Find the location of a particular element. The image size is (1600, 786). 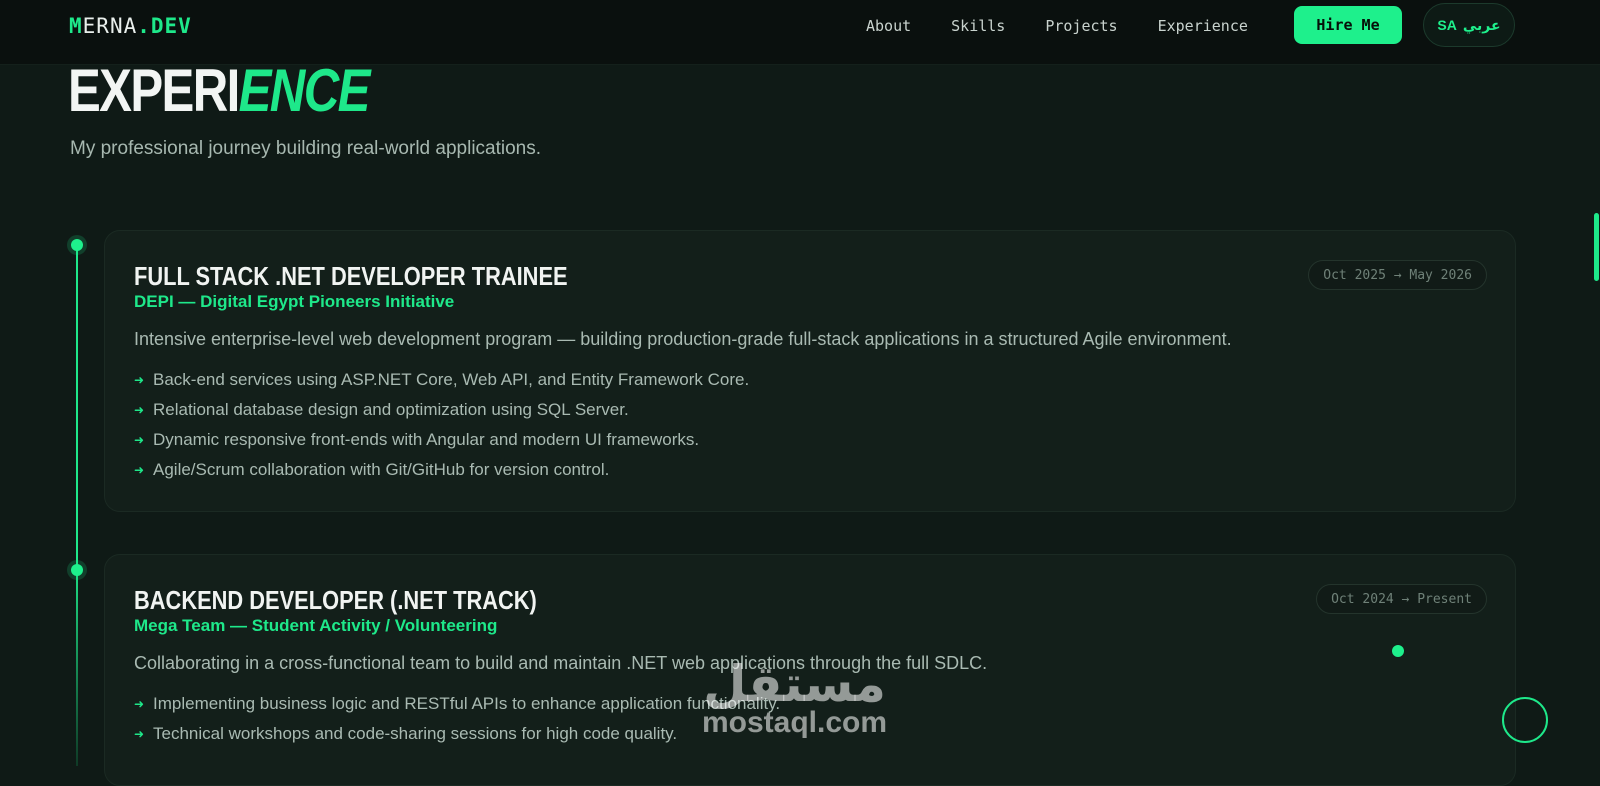

language-toggle-button: SA عربي is located at coordinates (1469, 25).